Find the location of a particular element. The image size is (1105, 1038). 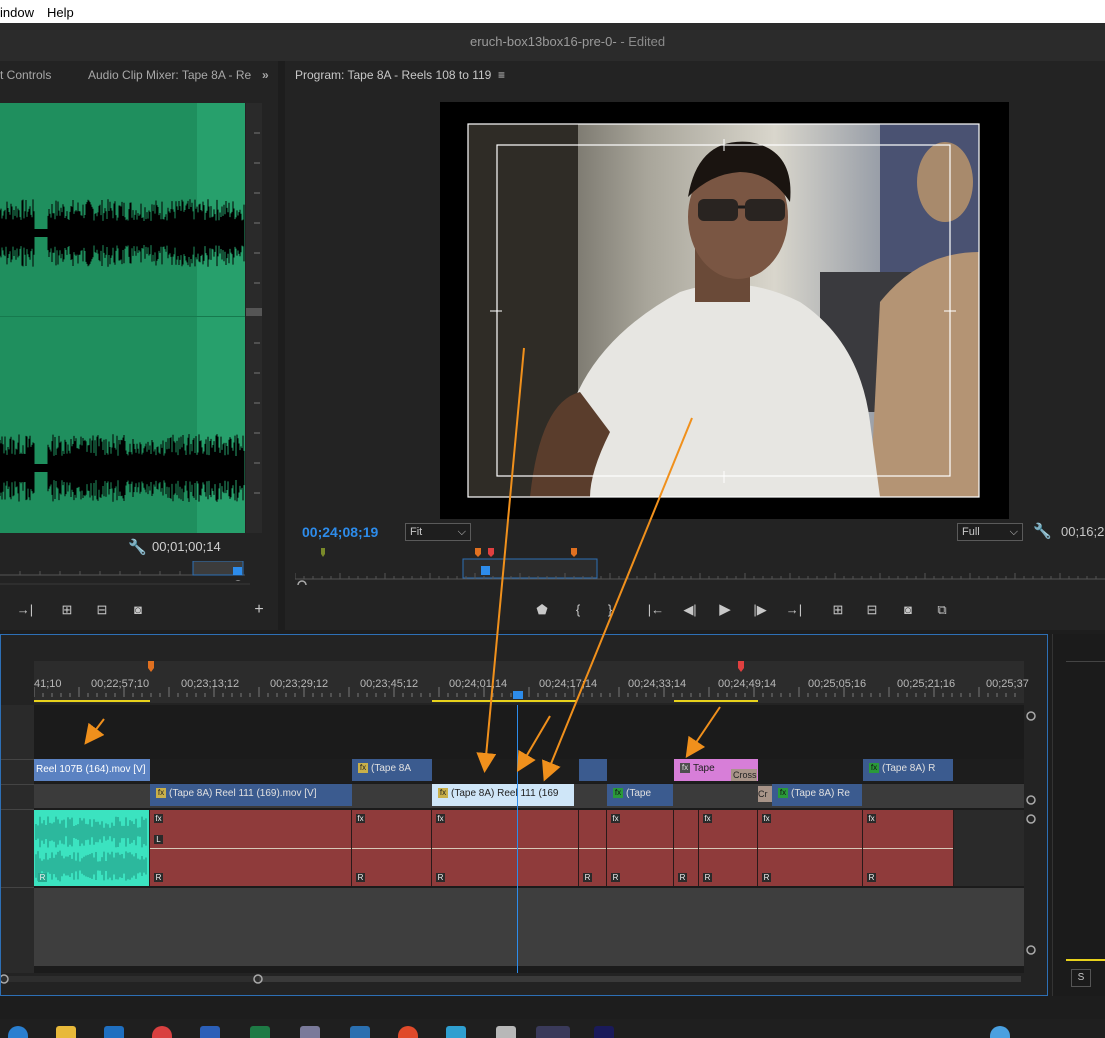

excel-icon is located at coordinates (260, 1032).